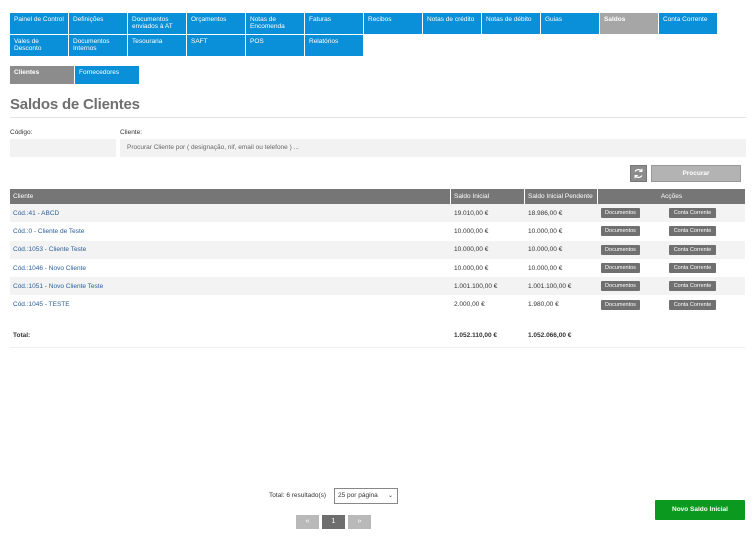  I want to click on cell-saldo-inicial: 2.000,00 €, so click(469, 305).